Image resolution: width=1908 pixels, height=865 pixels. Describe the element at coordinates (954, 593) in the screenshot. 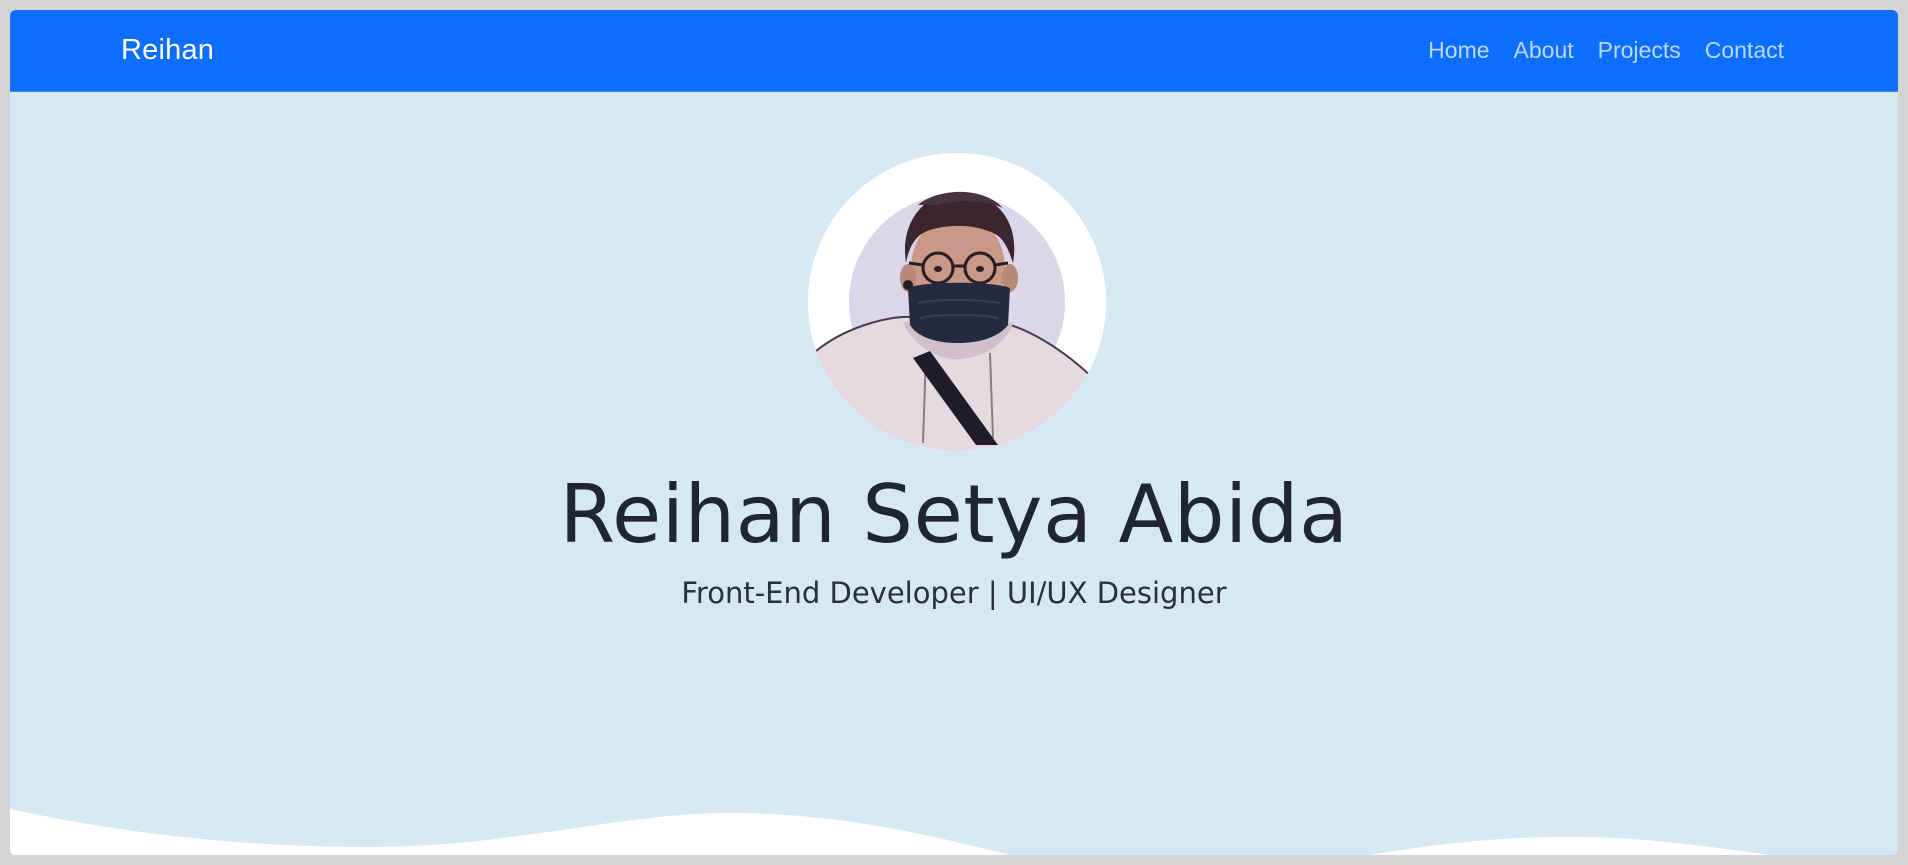

I see `hero-subtitle: Front-End Developer | UI/UX Designer` at that location.